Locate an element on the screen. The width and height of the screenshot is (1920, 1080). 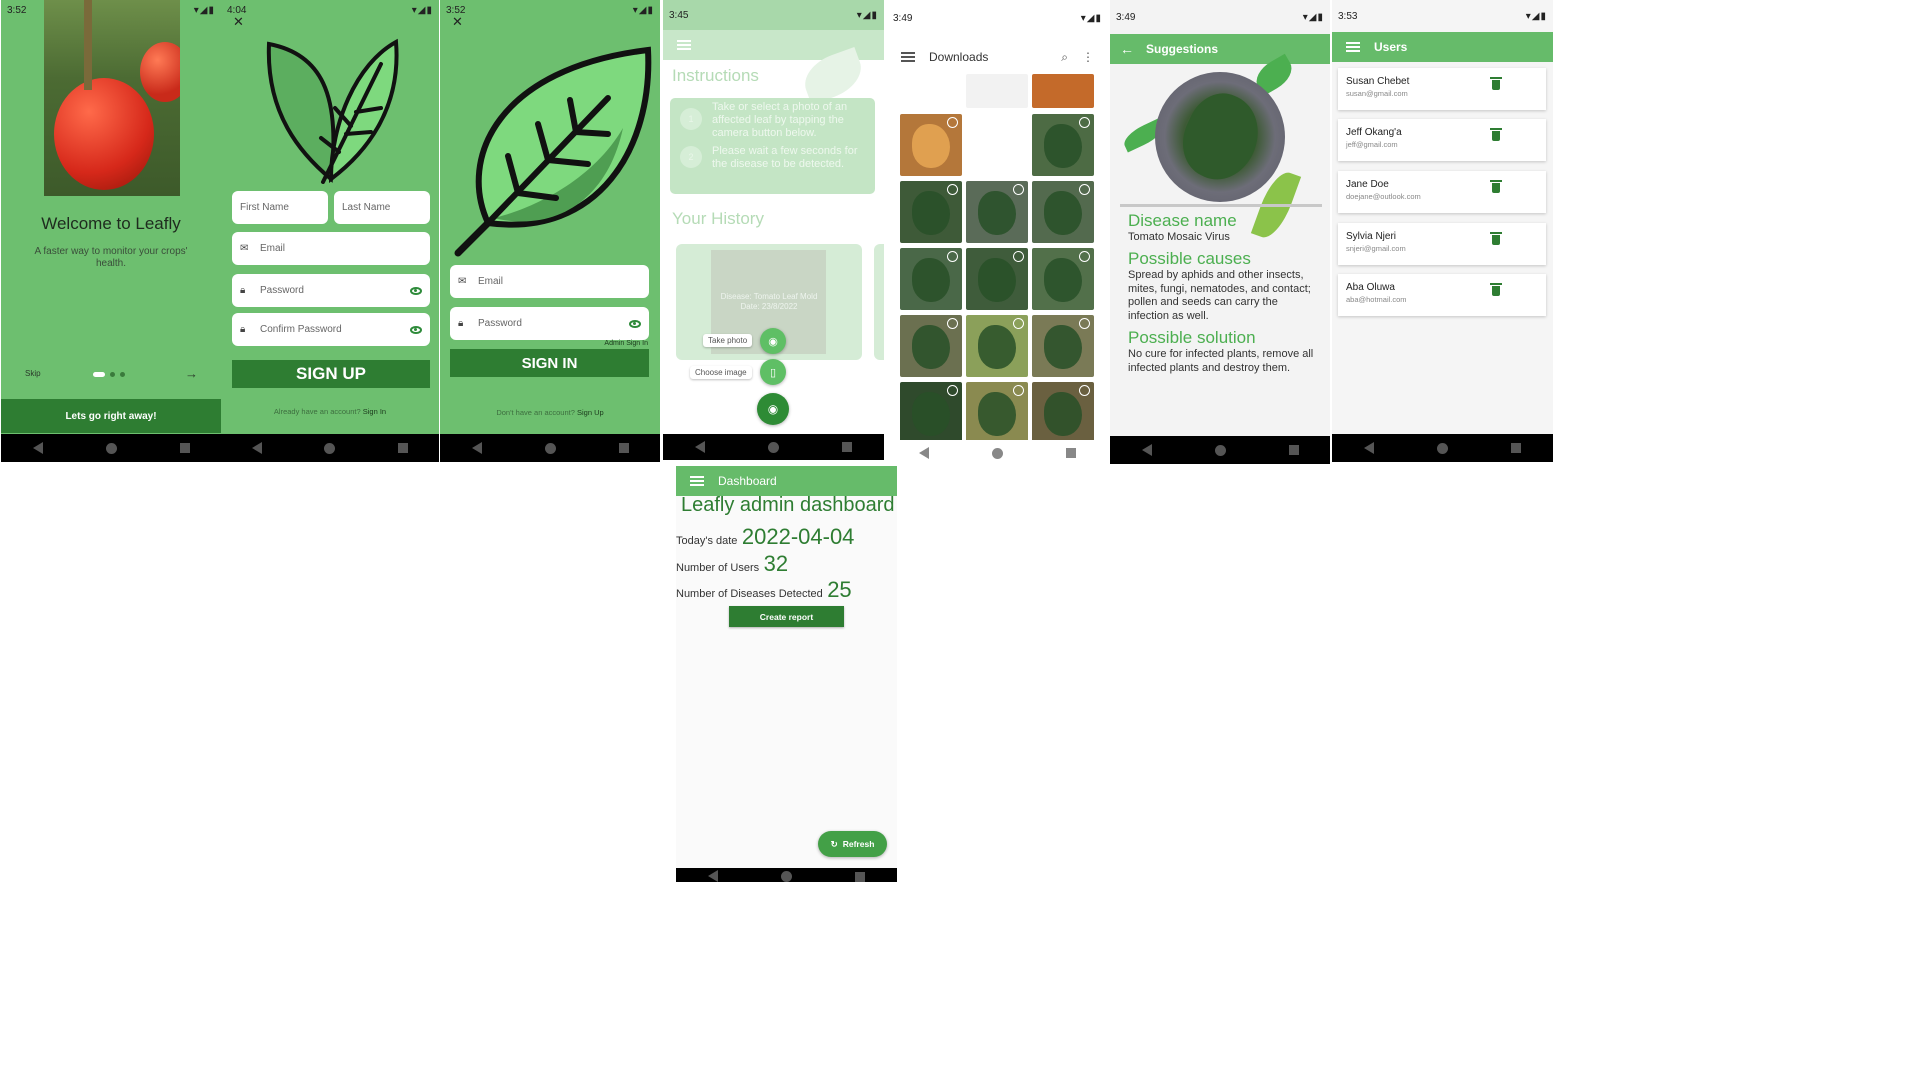
user-card: Susan Chebet susan@gmail.com is located at coordinates (1442, 89).